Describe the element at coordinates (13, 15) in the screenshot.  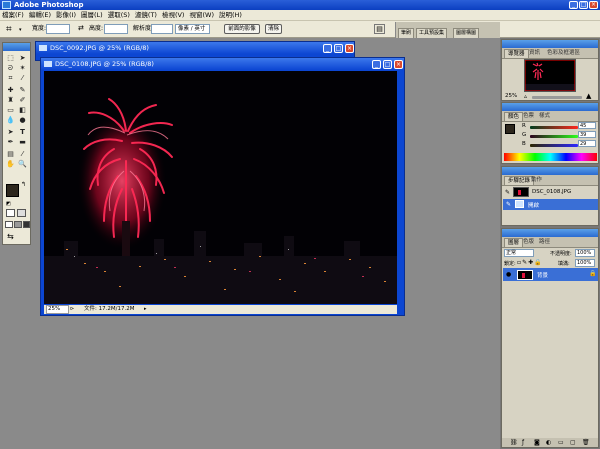
I see `menu-file: 檔案(F)` at that location.